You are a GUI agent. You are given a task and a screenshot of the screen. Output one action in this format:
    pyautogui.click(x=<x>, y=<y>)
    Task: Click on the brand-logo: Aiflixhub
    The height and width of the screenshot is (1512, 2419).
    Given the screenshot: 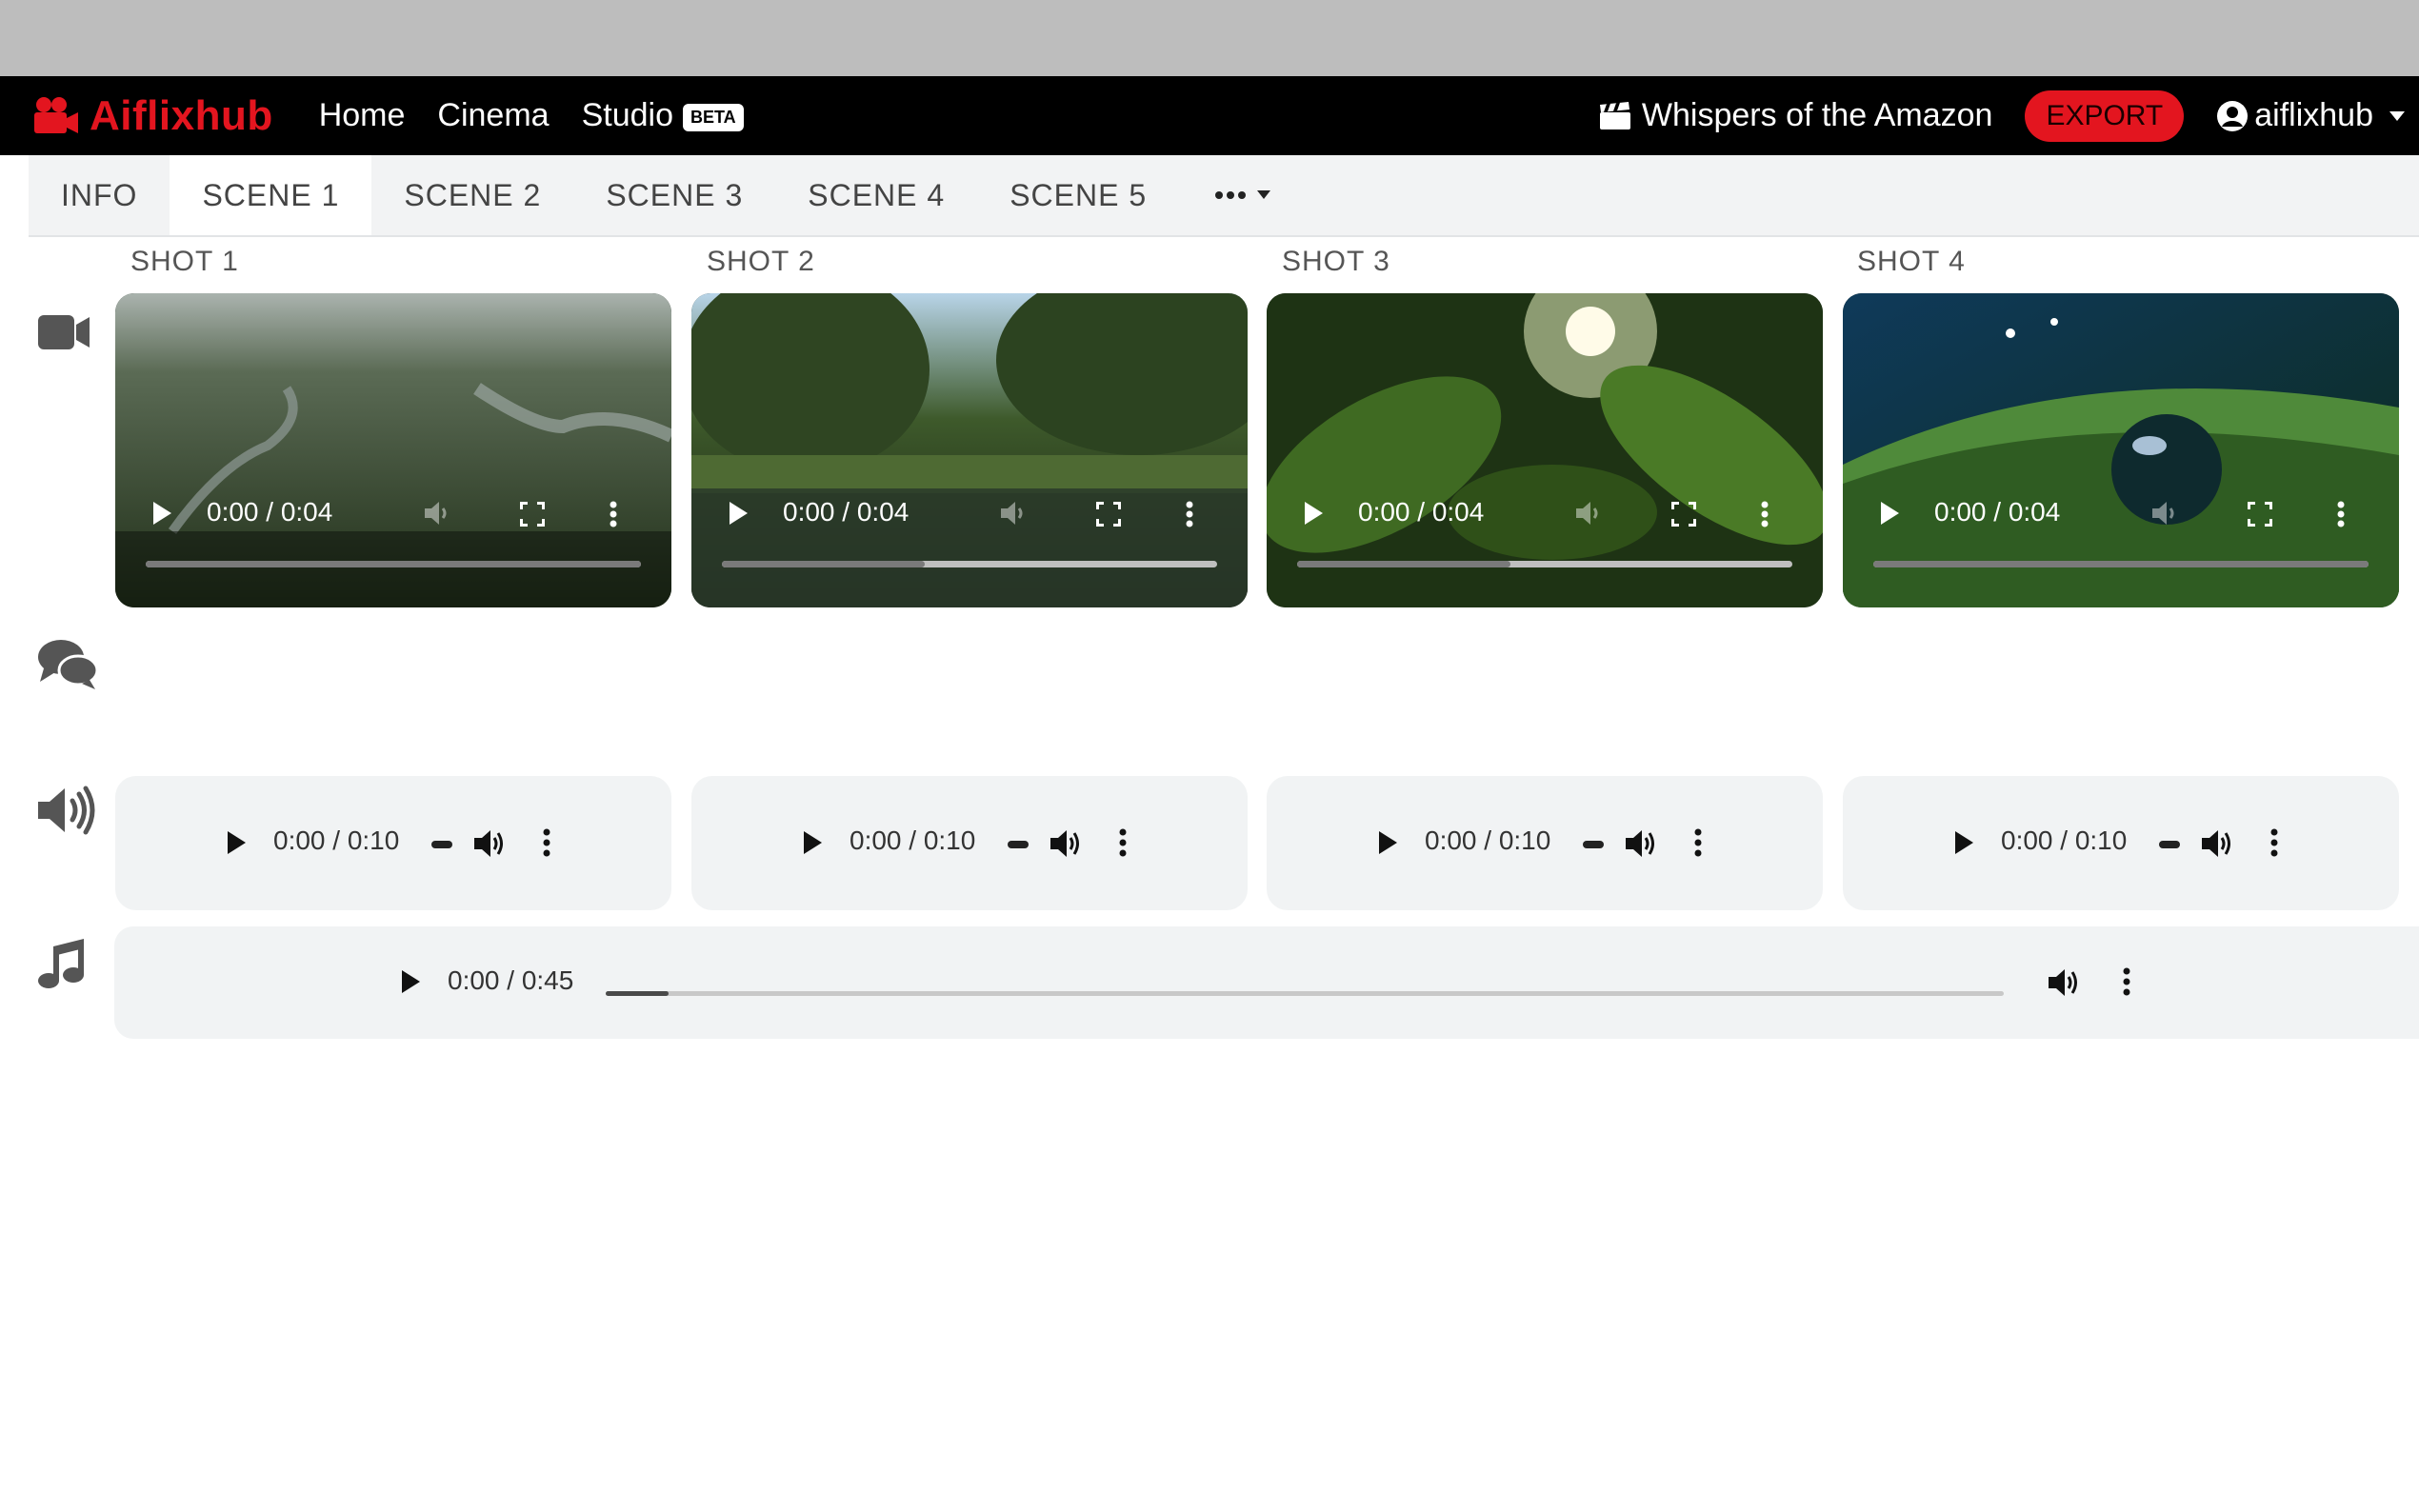 What is the action you would take?
    pyautogui.click(x=151, y=116)
    